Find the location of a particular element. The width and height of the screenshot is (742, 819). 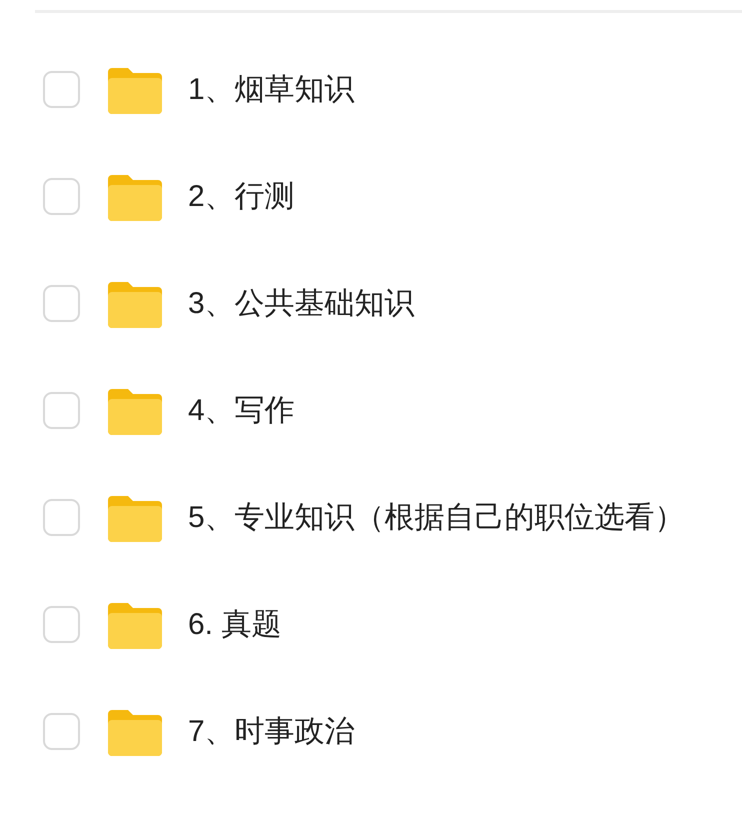

folder-name: 2、行测 is located at coordinates (241, 196).